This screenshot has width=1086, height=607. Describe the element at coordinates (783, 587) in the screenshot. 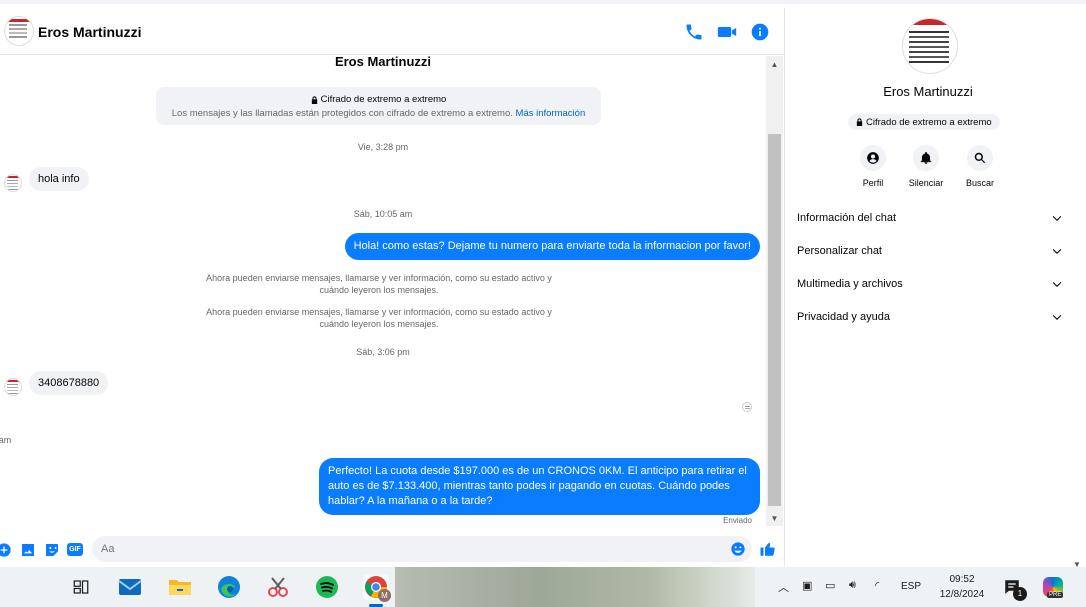

I see `chevron-up-icon: ︿` at that location.